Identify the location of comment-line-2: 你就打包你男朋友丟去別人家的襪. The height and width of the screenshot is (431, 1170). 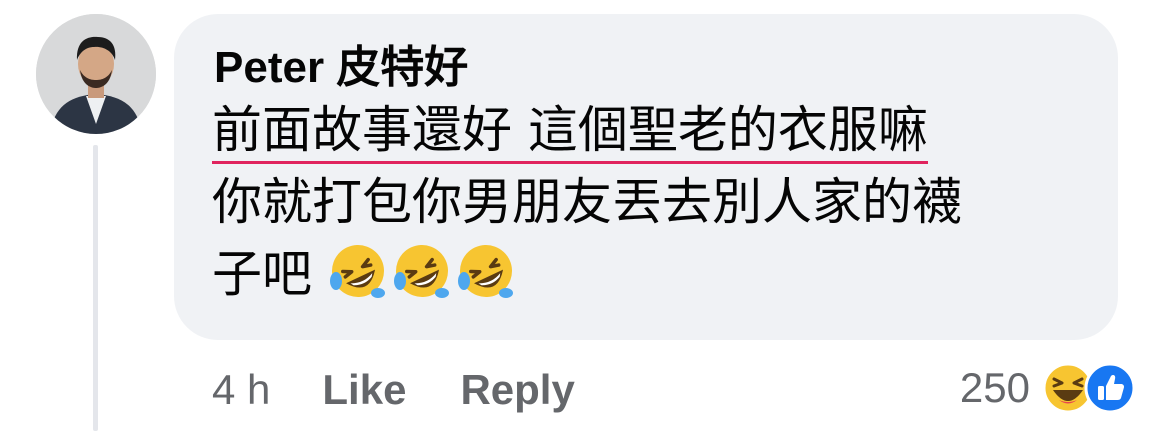
(652, 202).